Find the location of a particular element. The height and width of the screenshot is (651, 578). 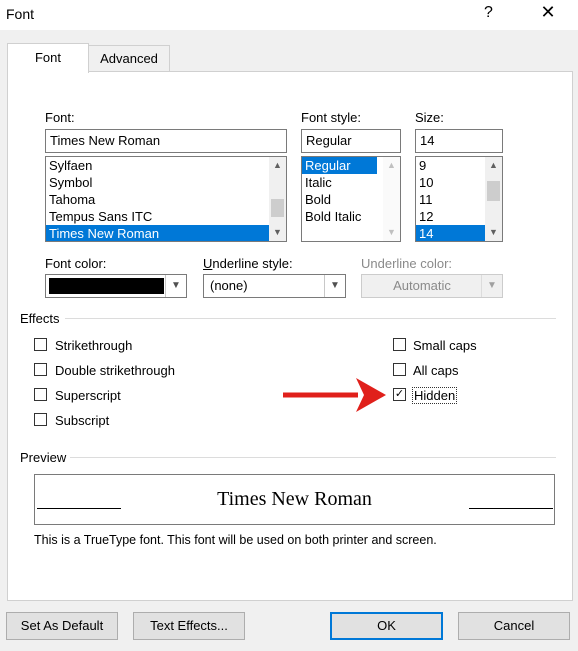

subscript-checkbox is located at coordinates (40, 419).